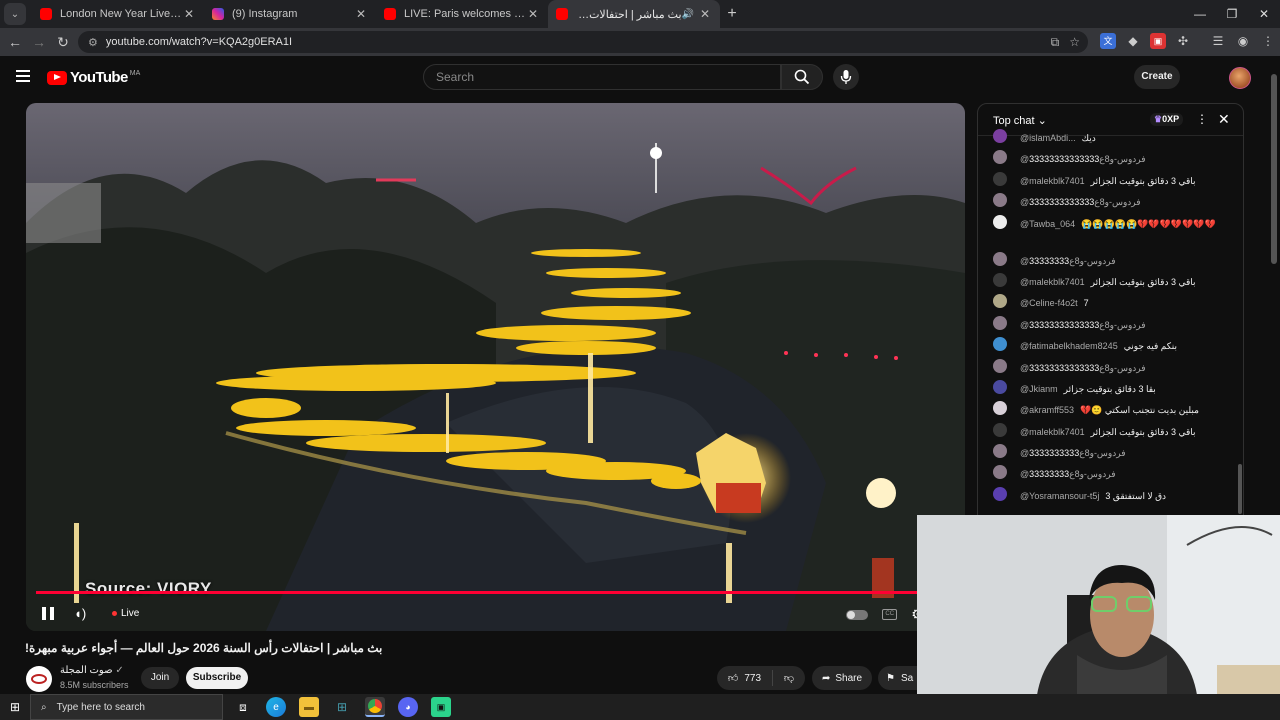  What do you see at coordinates (745, 678) in the screenshot?
I see `like-button: 👍︎ 773` at bounding box center [745, 678].